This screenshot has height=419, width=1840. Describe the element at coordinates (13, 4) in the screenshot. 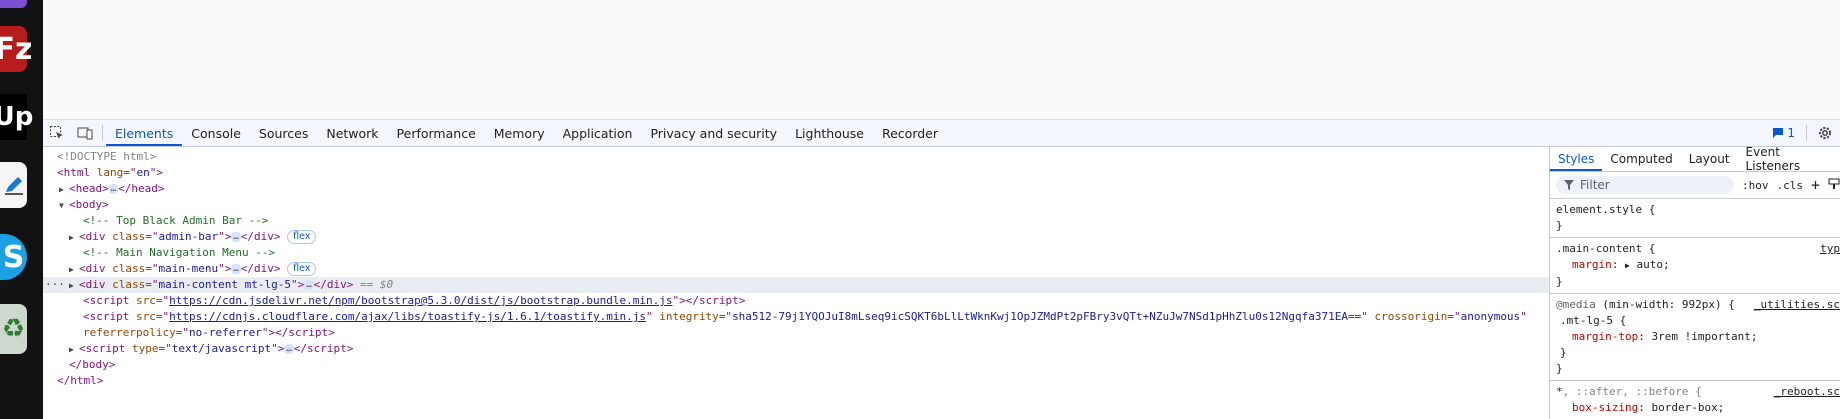

I see `dock-app-top` at that location.